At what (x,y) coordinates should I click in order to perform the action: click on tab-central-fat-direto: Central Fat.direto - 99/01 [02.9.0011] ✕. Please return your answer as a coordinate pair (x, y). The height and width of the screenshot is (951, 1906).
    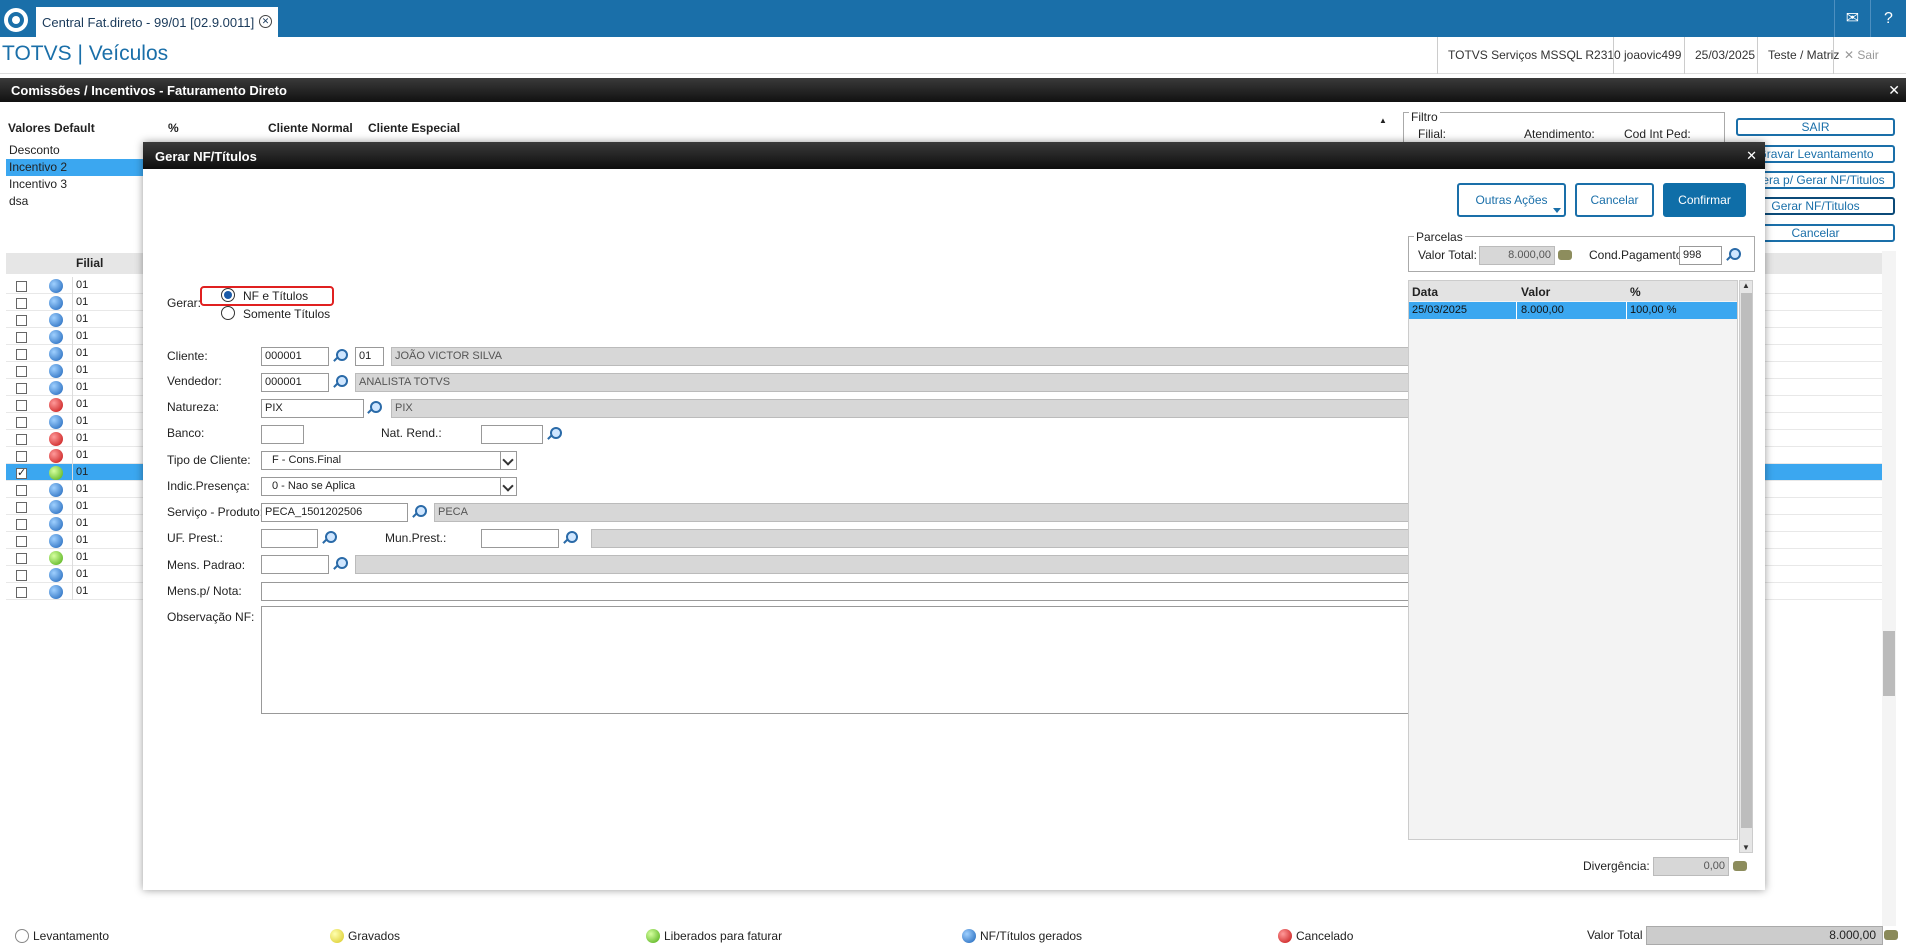
    Looking at the image, I should click on (157, 22).